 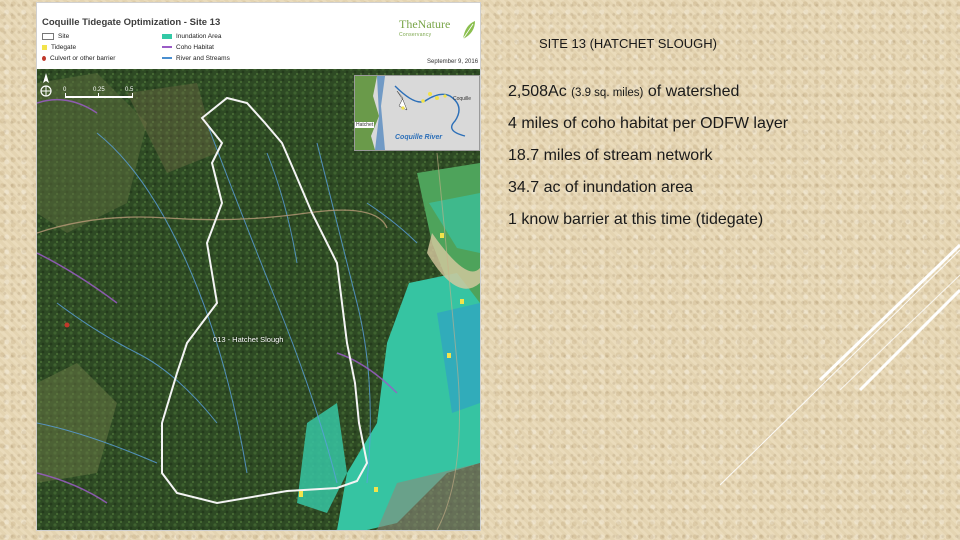 What do you see at coordinates (78, 58) in the screenshot?
I see `legend-culvert: Culvert or other barrier` at bounding box center [78, 58].